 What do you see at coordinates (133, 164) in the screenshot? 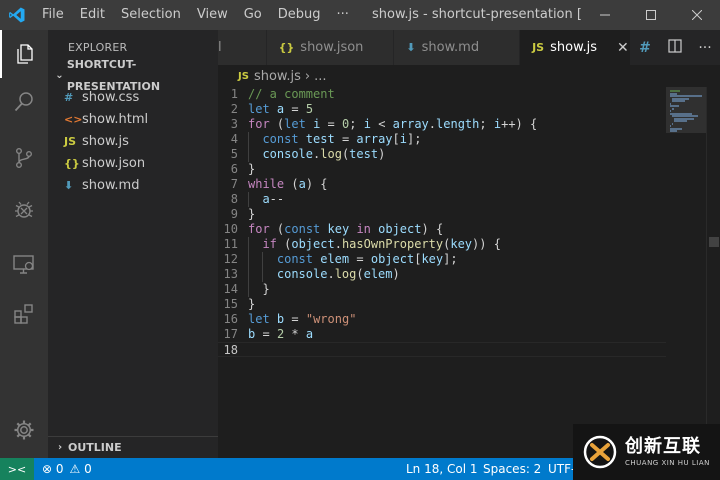
I see `file-item: {} show.json` at bounding box center [133, 164].